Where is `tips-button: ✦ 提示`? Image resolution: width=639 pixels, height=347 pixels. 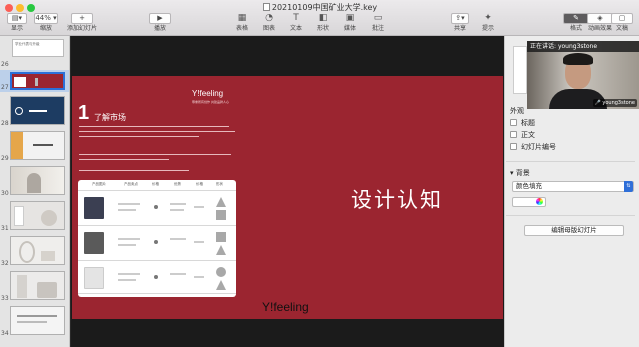
tips-button: ✦ 提示 is located at coordinates (488, 24).